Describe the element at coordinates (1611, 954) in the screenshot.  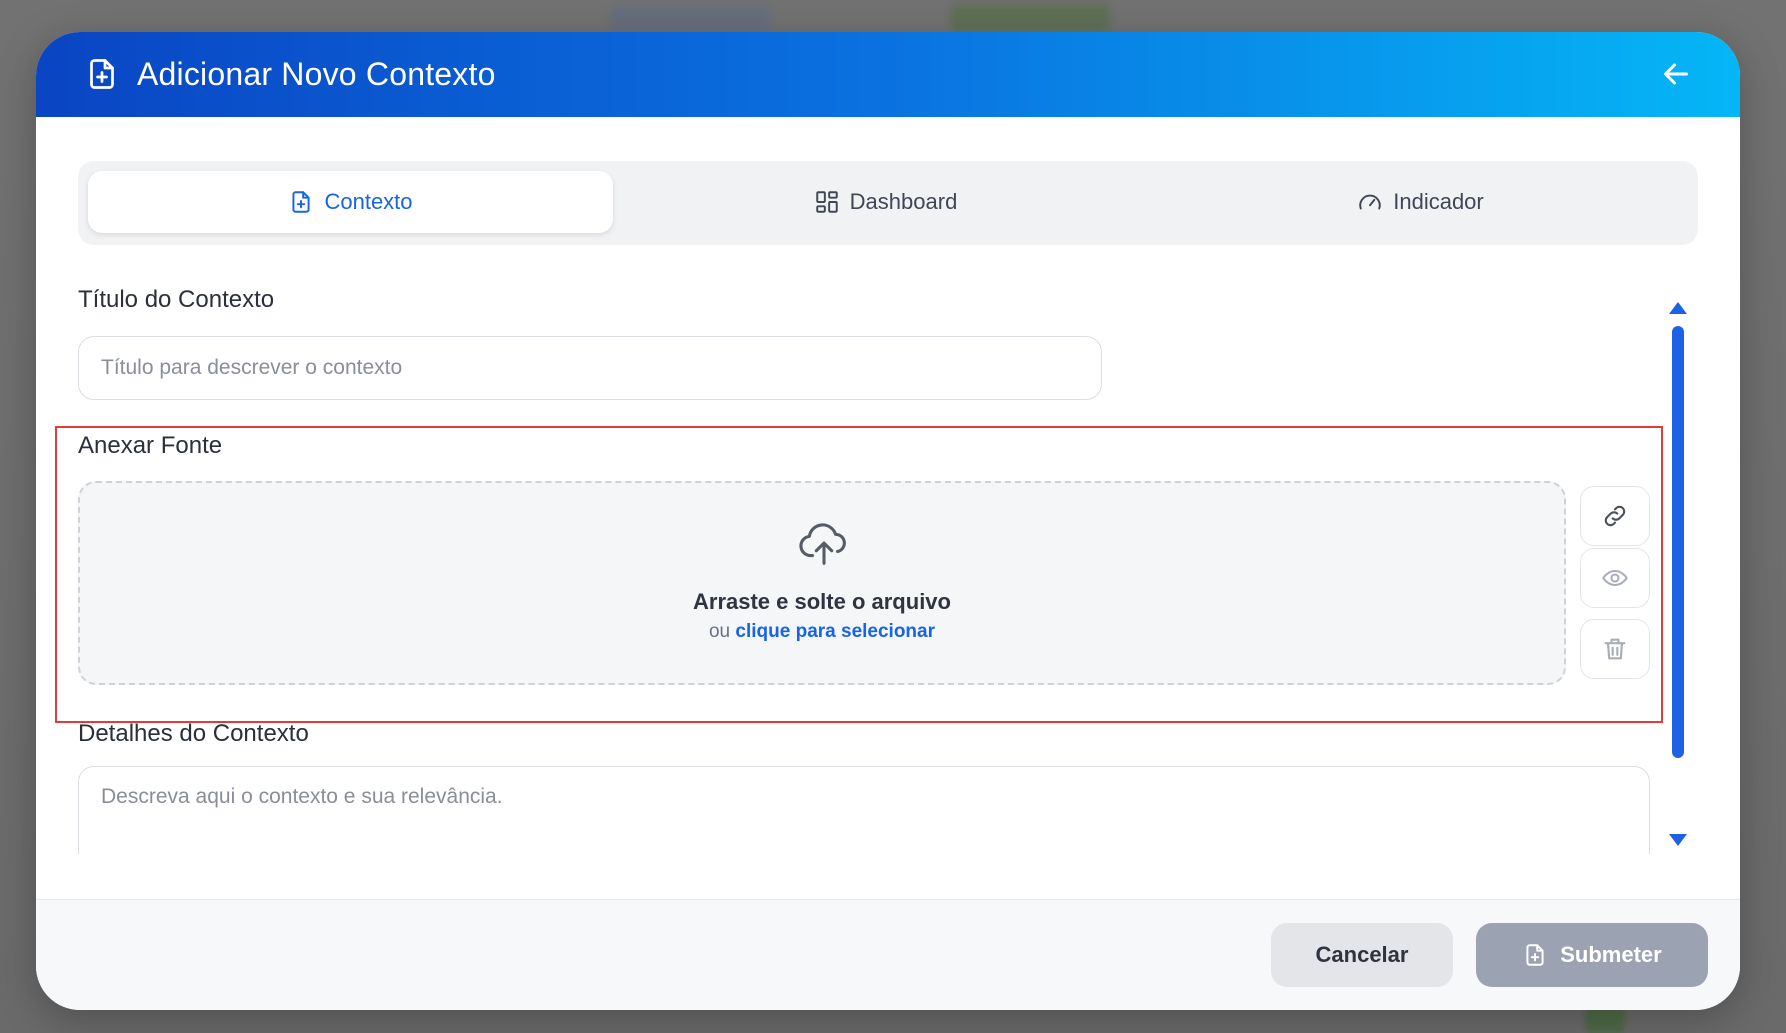
I see `submit-label: Submeter` at that location.